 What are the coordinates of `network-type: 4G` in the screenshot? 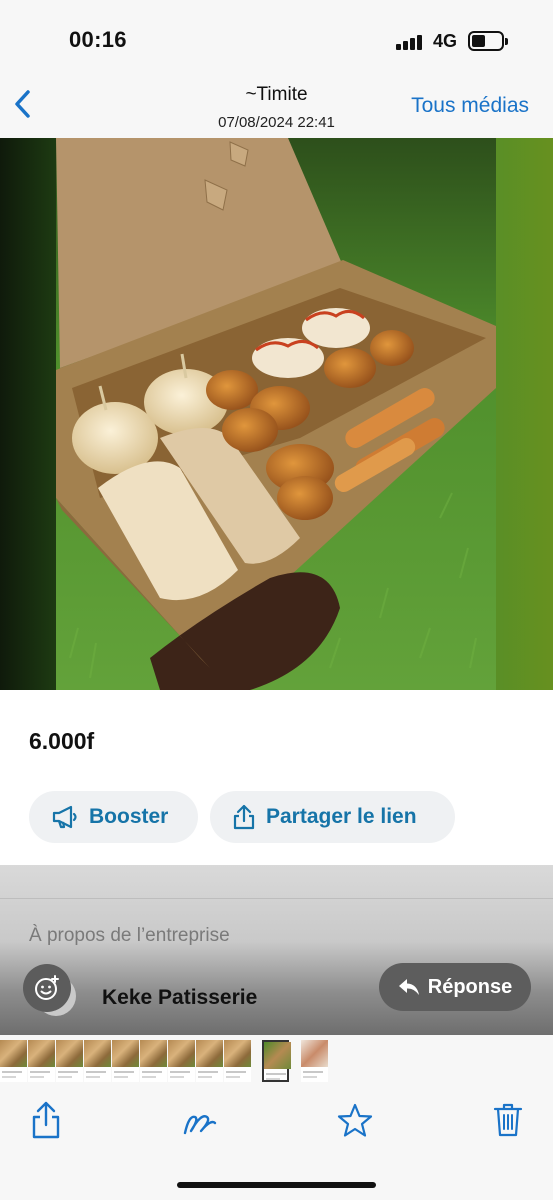 It's located at (445, 41).